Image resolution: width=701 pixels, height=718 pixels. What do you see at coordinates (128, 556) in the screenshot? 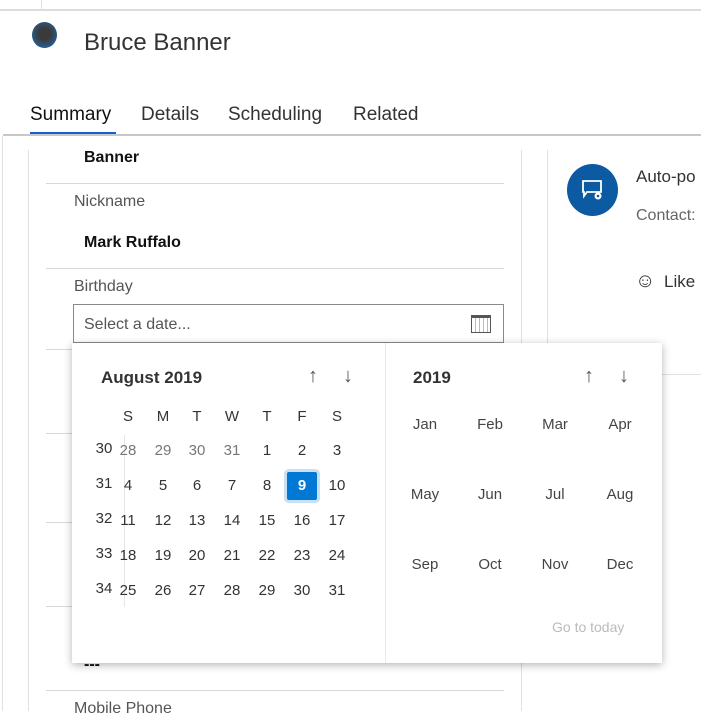
I see `day-cell: 18` at bounding box center [128, 556].